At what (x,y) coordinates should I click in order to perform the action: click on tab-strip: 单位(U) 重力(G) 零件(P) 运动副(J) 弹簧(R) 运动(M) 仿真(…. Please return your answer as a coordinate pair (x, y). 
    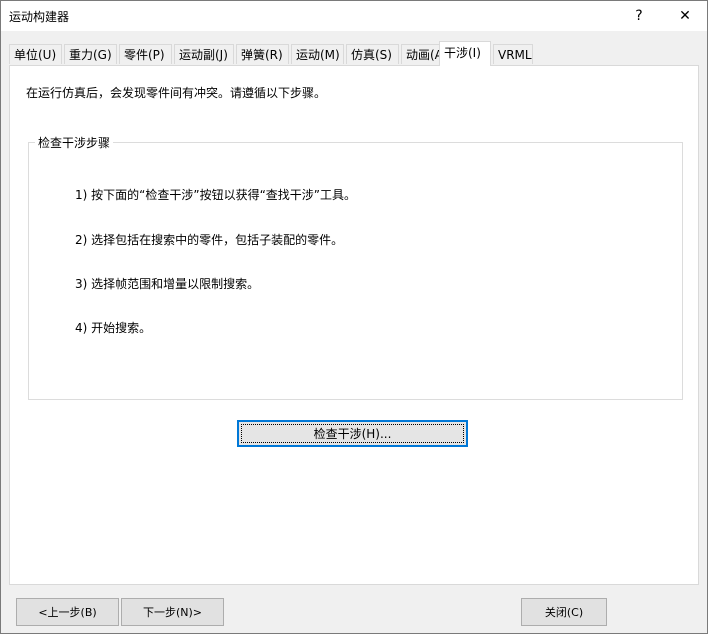
    Looking at the image, I should click on (354, 53).